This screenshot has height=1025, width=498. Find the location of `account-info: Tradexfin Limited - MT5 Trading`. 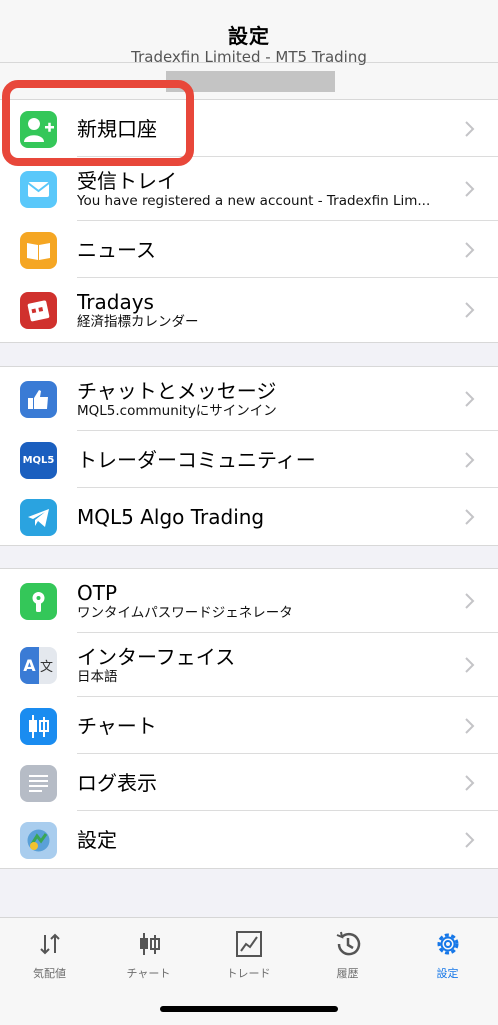

account-info: Tradexfin Limited - MT5 Trading is located at coordinates (249, 57).